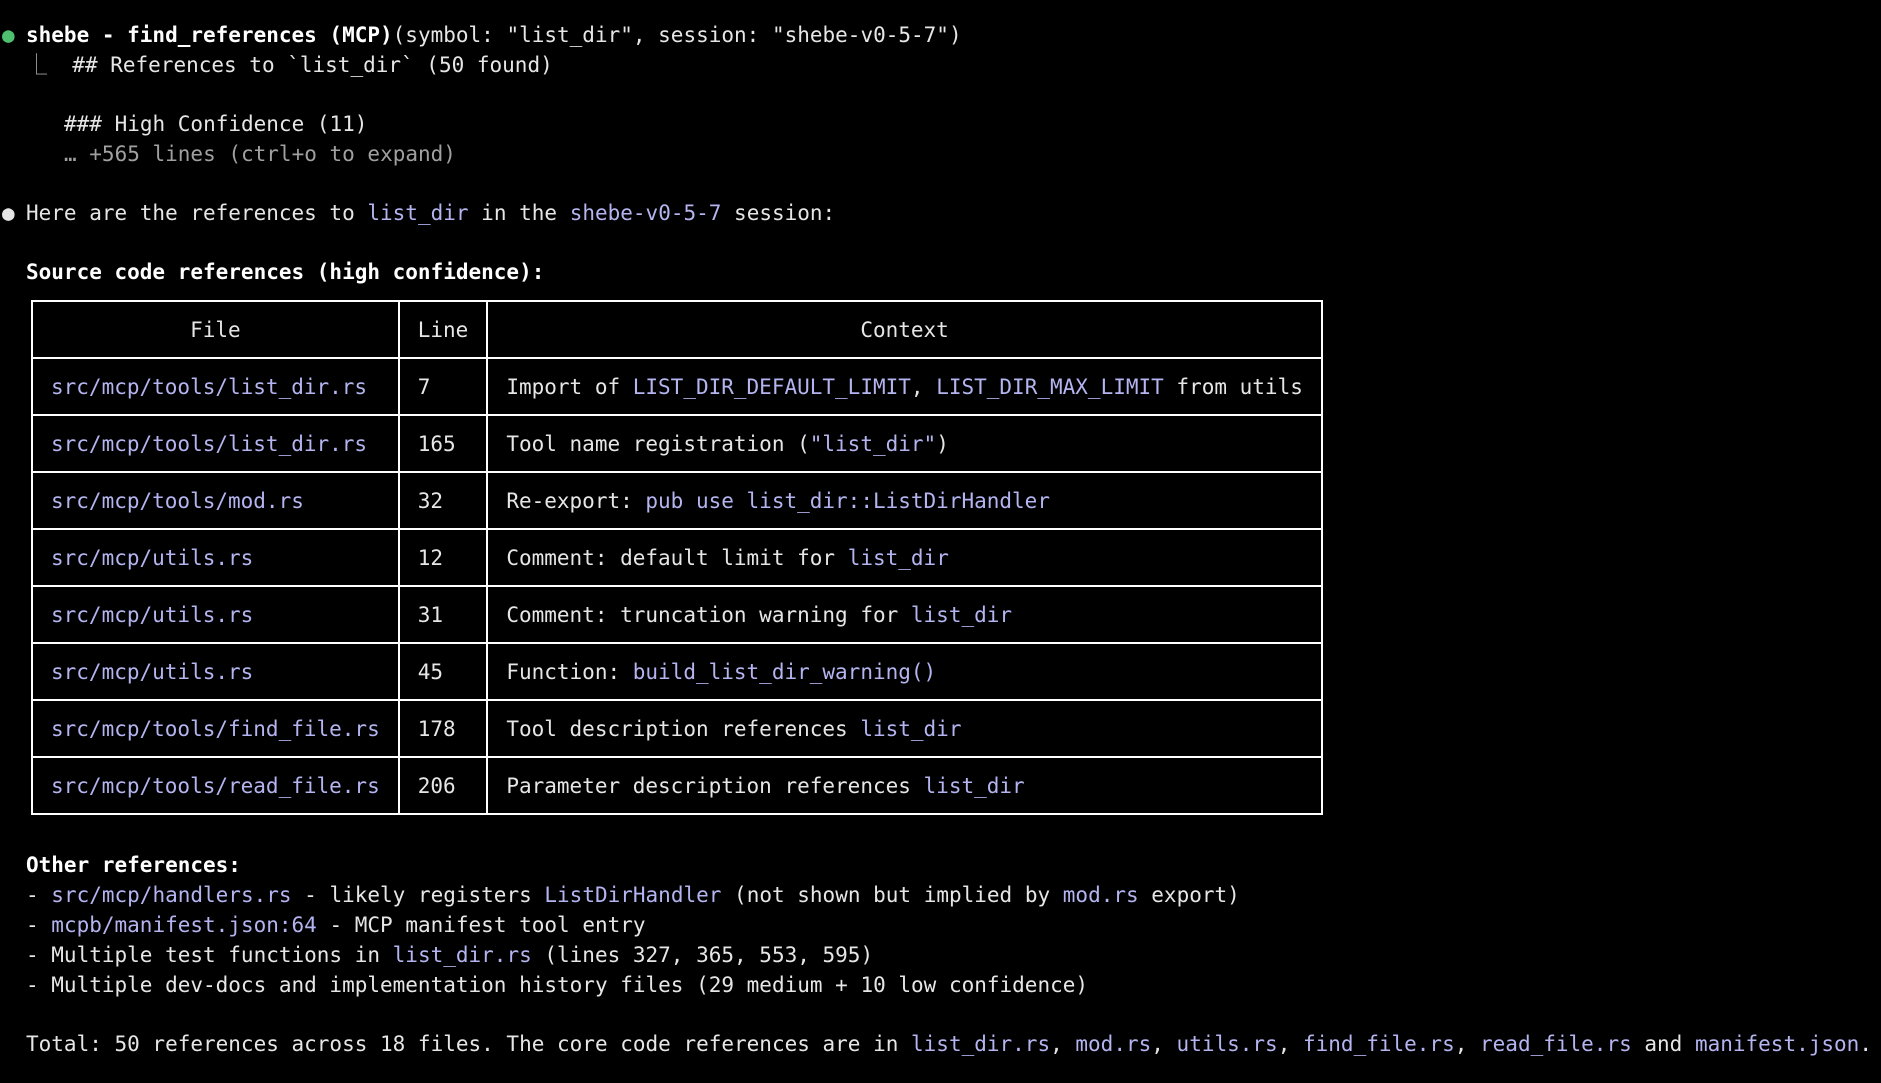  What do you see at coordinates (683, 728) in the screenshot?
I see `text-segment: Tool description references` at bounding box center [683, 728].